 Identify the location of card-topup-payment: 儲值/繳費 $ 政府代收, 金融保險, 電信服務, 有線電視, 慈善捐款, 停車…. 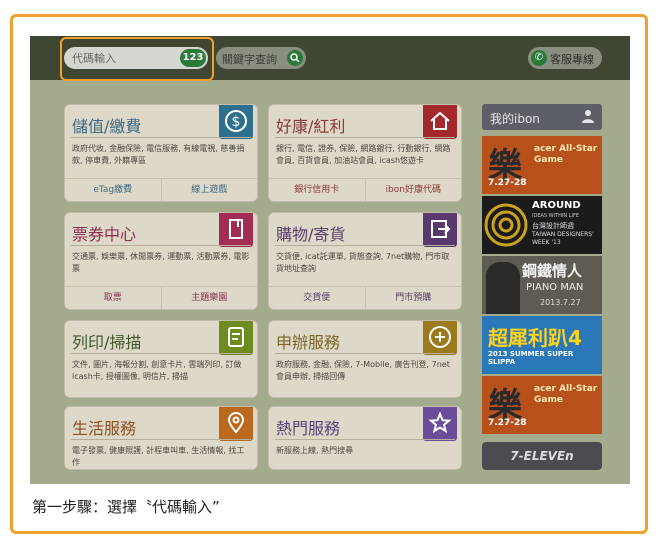
(161, 153).